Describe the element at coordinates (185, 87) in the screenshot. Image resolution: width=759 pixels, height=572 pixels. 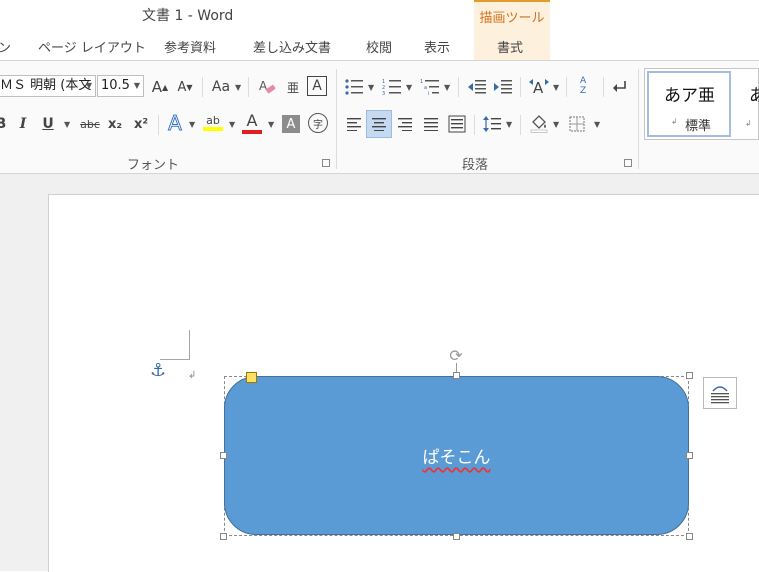
I see `shrink-font-button: A ▼` at that location.